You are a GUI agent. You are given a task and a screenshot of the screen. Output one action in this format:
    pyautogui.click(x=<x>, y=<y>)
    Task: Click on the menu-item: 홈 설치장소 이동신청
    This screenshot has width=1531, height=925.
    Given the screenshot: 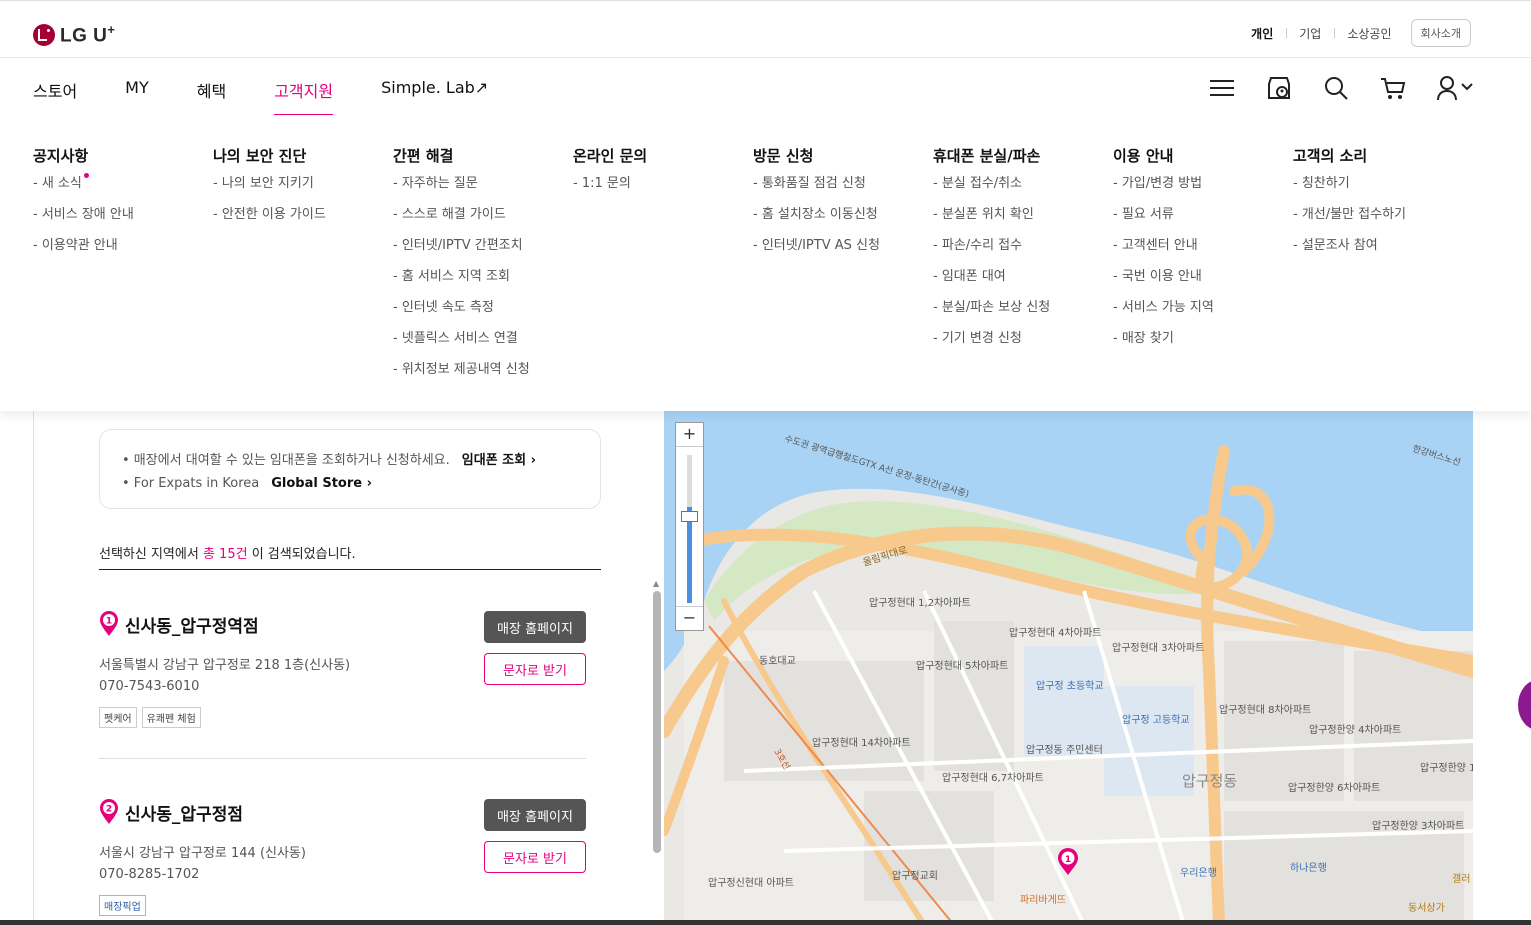 What is the action you would take?
    pyautogui.click(x=816, y=221)
    